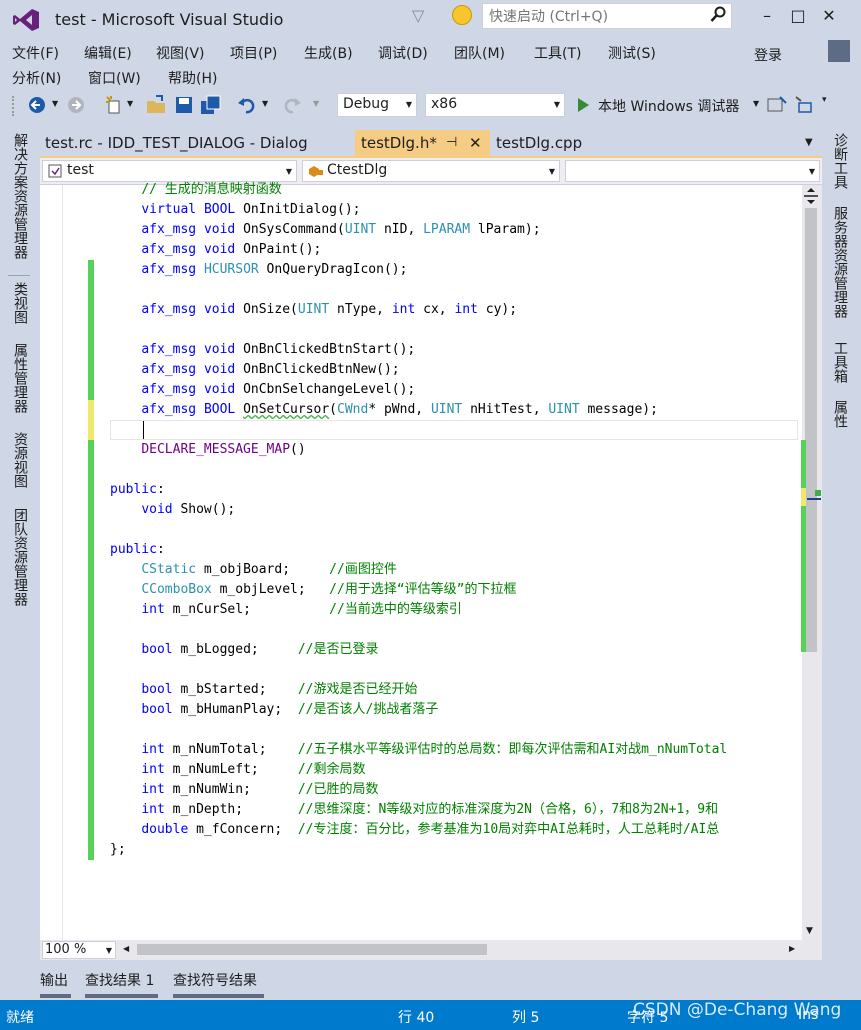 The height and width of the screenshot is (1030, 861). Describe the element at coordinates (108, 53) in the screenshot. I see `menu-edit: 编辑(E)` at that location.